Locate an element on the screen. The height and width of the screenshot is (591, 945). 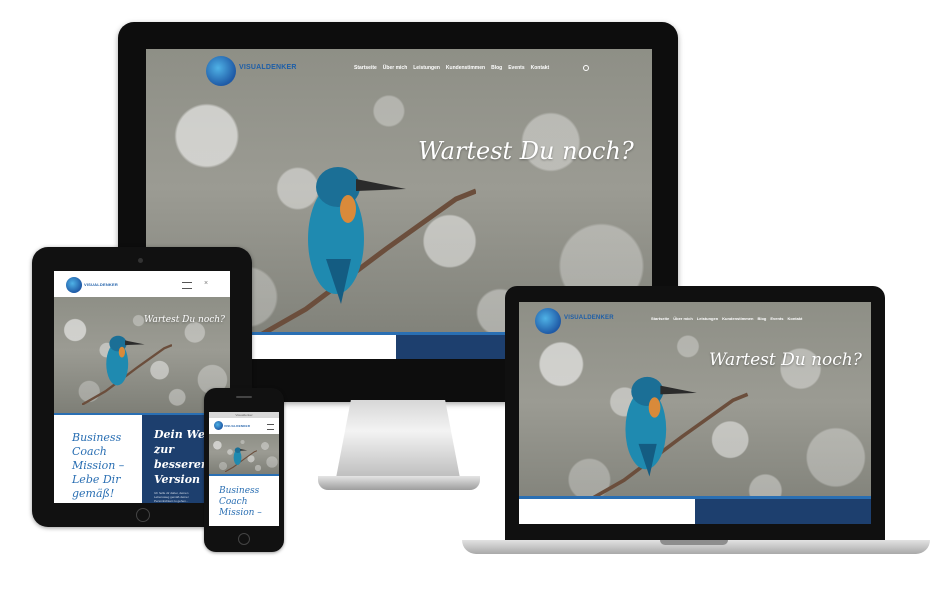
tablet-home-button is located at coordinates (143, 515).